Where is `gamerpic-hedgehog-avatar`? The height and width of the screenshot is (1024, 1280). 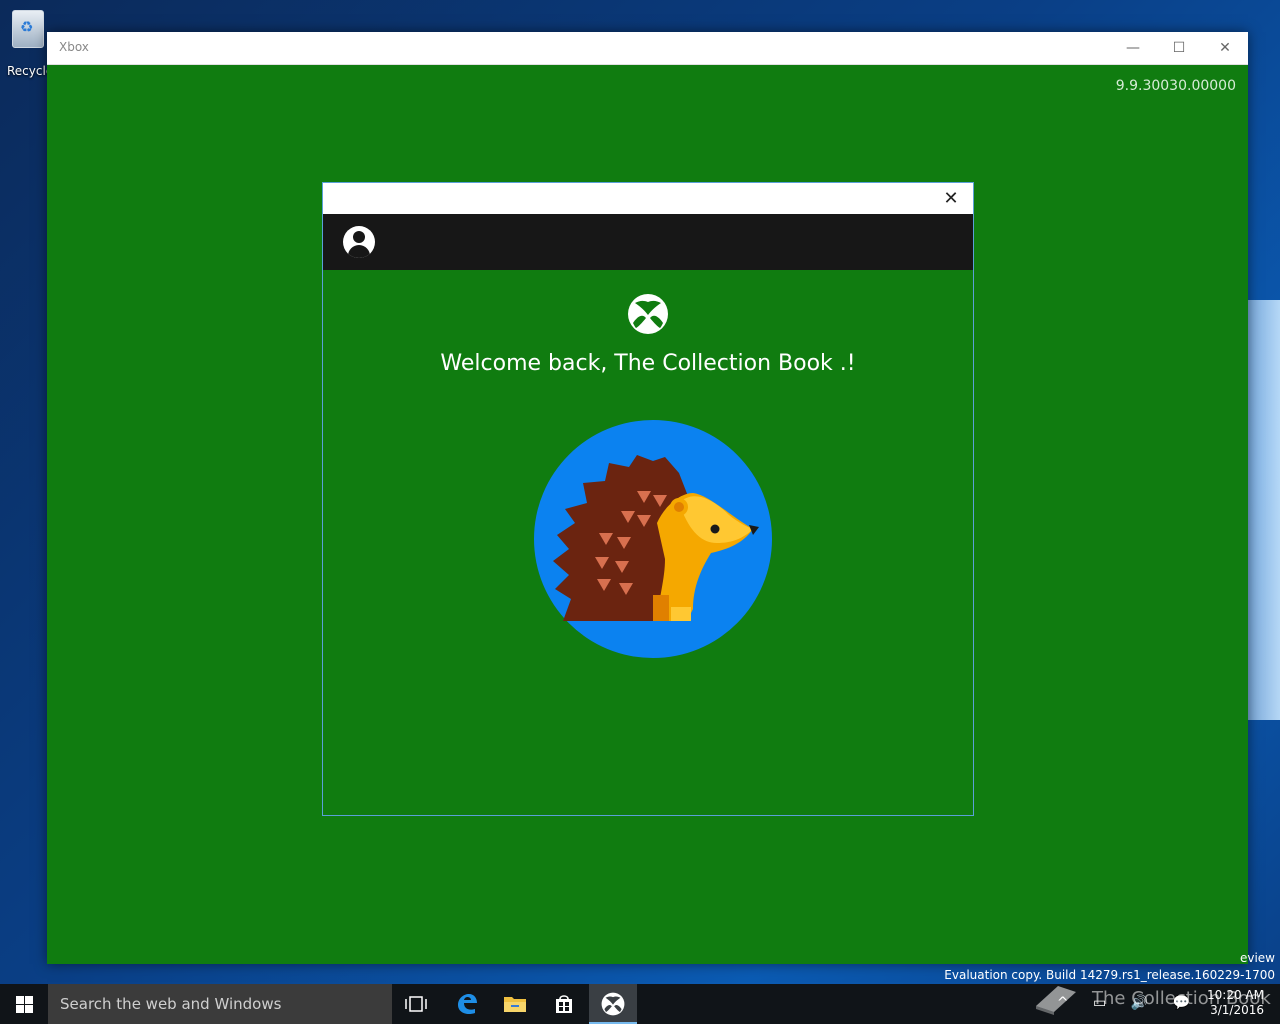
gamerpic-hedgehog-avatar is located at coordinates (653, 539).